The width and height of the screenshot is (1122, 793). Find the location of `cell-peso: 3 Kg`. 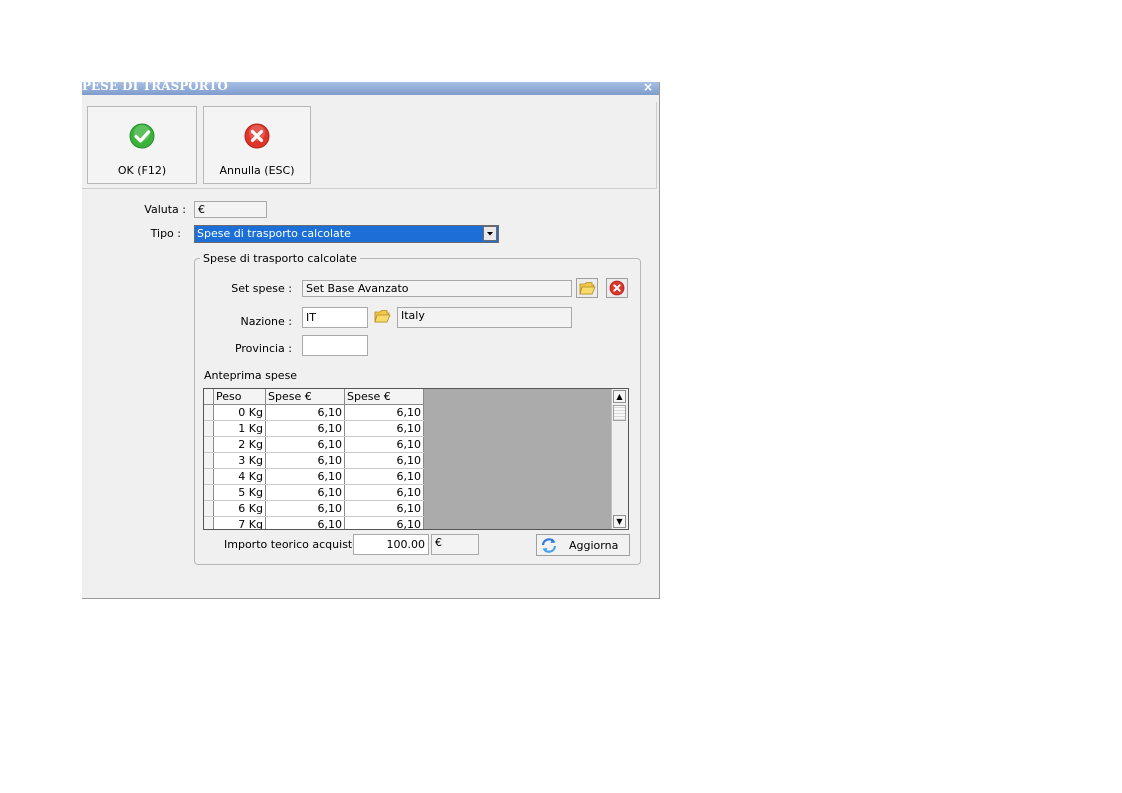

cell-peso: 3 Kg is located at coordinates (239, 460).